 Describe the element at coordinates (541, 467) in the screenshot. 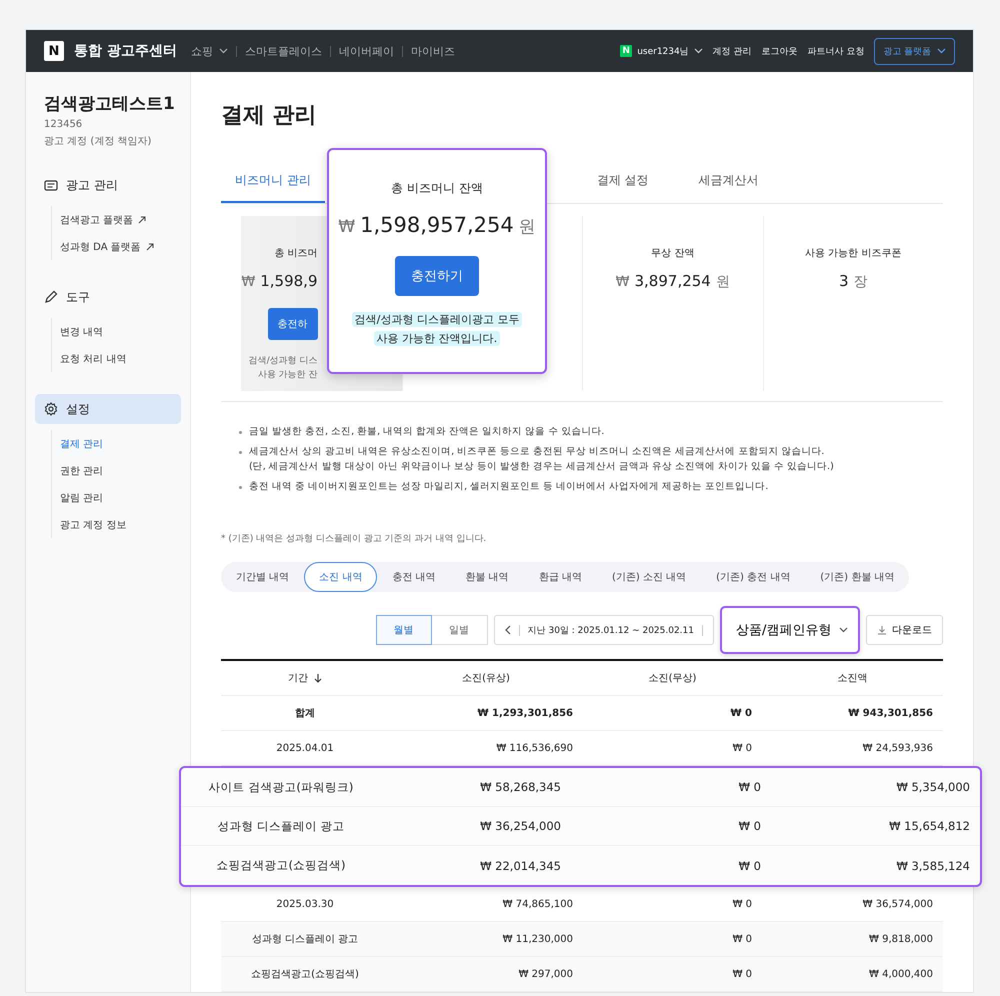

I see `notice-text: (단, 세금계산서 발행 대상이 아닌 위약금이나 보상 등이 발생한 경우는 세금계산서 금액과 유상 소진액에 차이가 있을 수 있습니다.)` at that location.